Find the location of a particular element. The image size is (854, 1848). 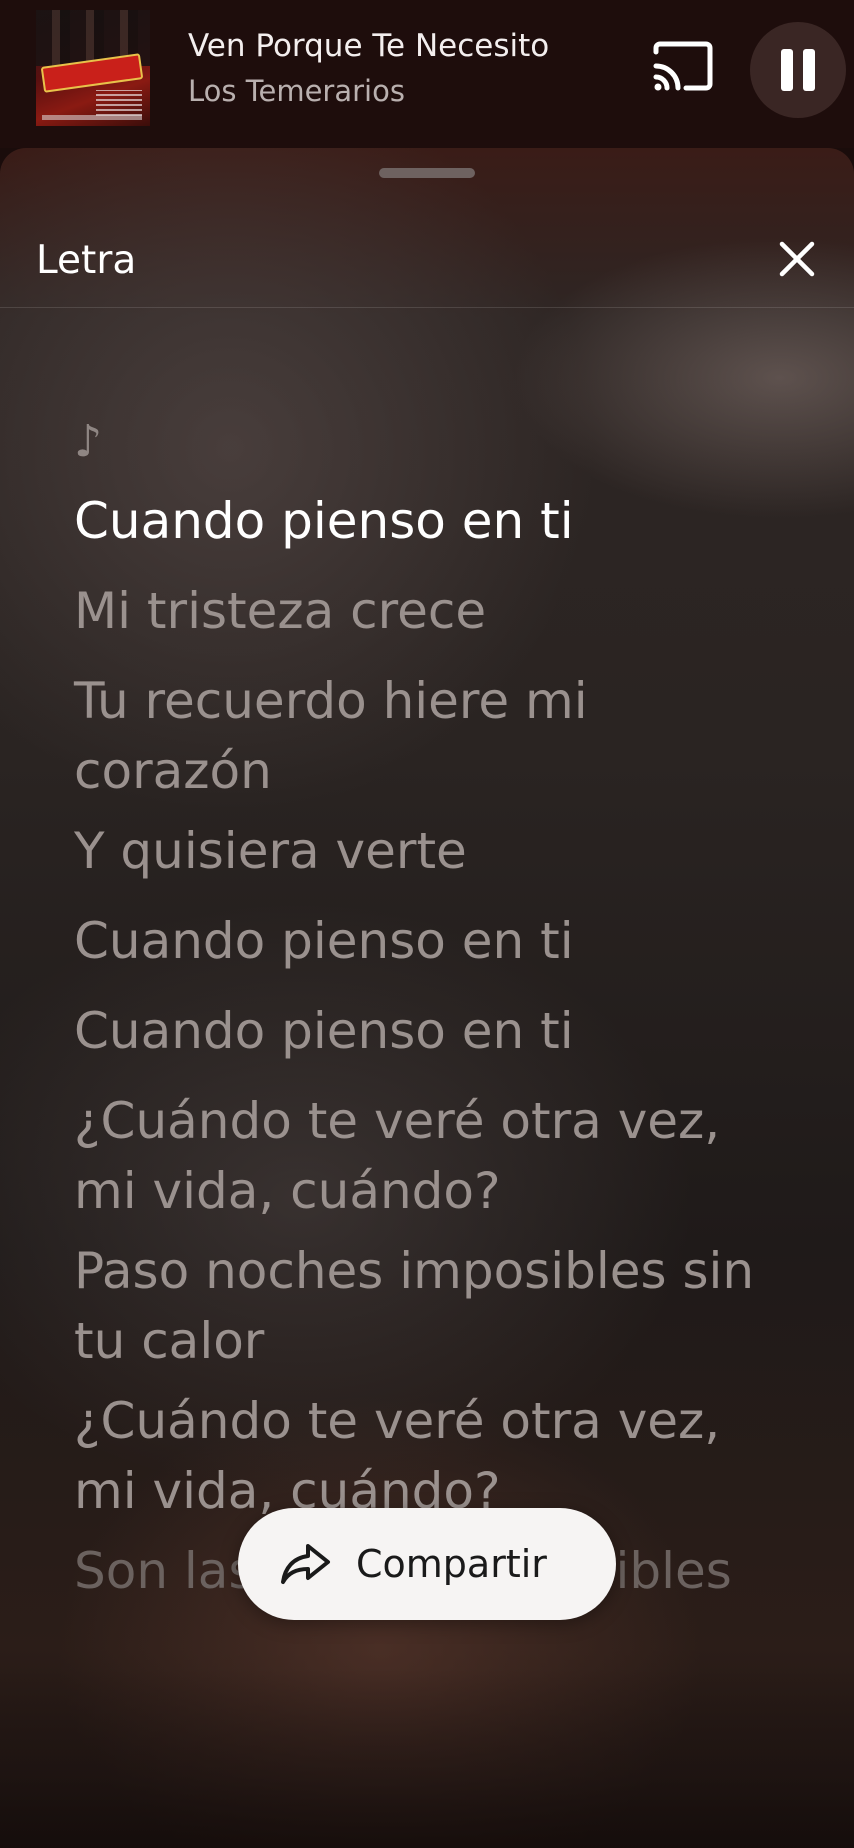

sheet-drag-handle is located at coordinates (427, 173).